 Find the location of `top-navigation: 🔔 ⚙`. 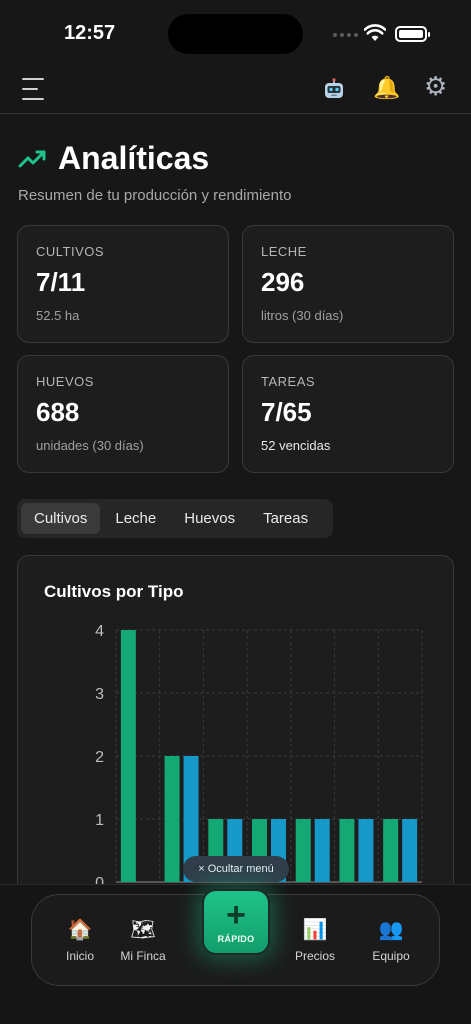

top-navigation: 🔔 ⚙ is located at coordinates (235, 92).